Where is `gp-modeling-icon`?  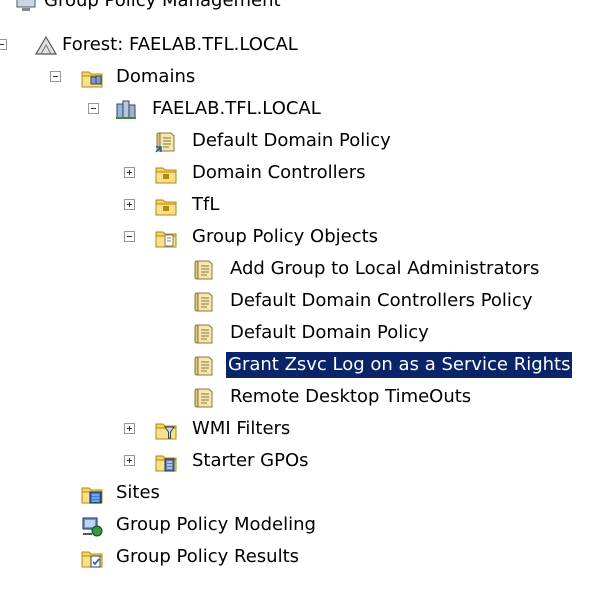 gp-modeling-icon is located at coordinates (92, 526).